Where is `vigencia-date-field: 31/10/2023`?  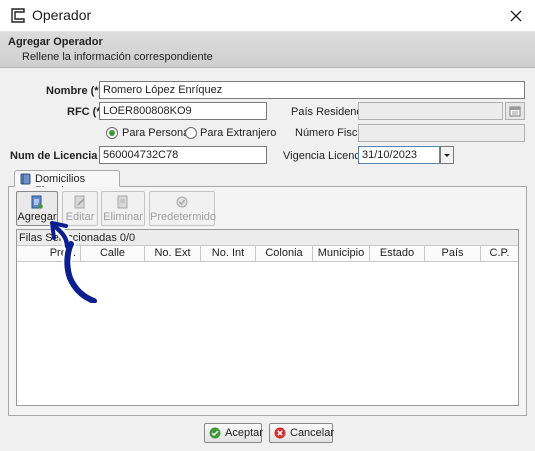
vigencia-date-field: 31/10/2023 is located at coordinates (399, 155).